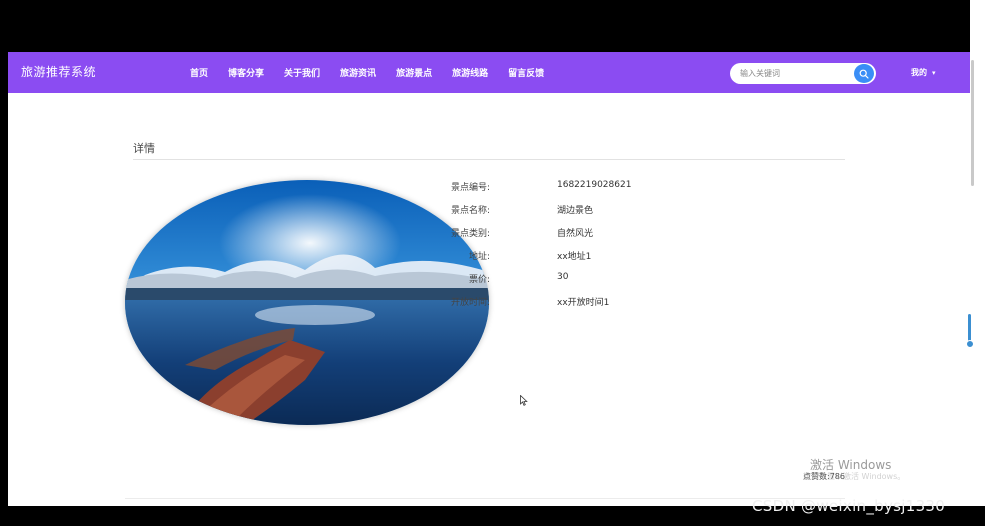 This screenshot has height=526, width=985. I want to click on section-title: 详情, so click(144, 148).